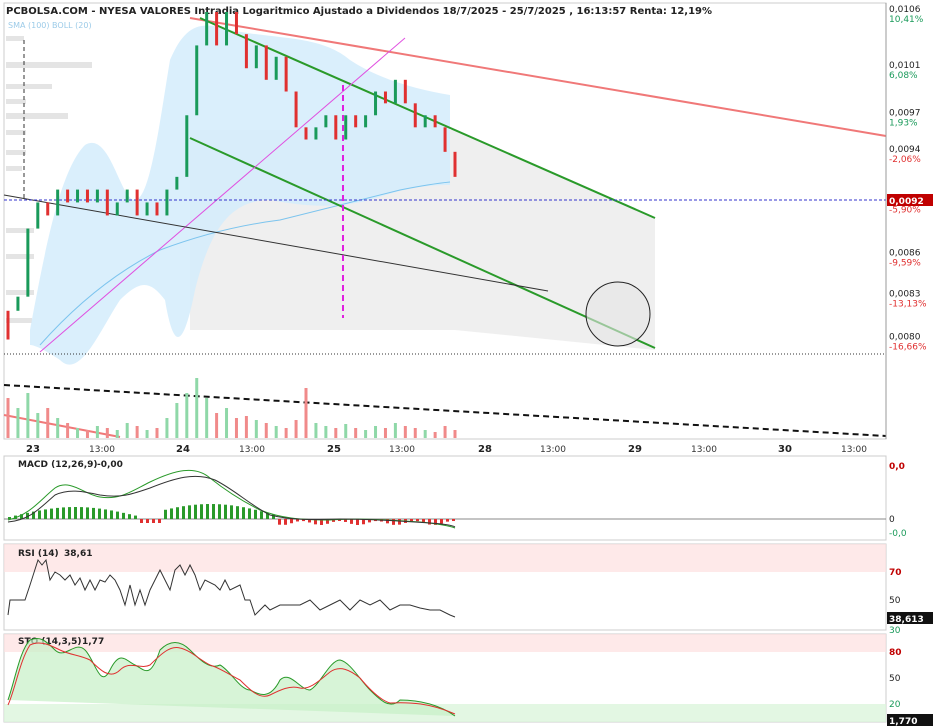 The width and height of the screenshot is (935, 726). I want to click on pct-tick-0: 10,41%, so click(906, 20).